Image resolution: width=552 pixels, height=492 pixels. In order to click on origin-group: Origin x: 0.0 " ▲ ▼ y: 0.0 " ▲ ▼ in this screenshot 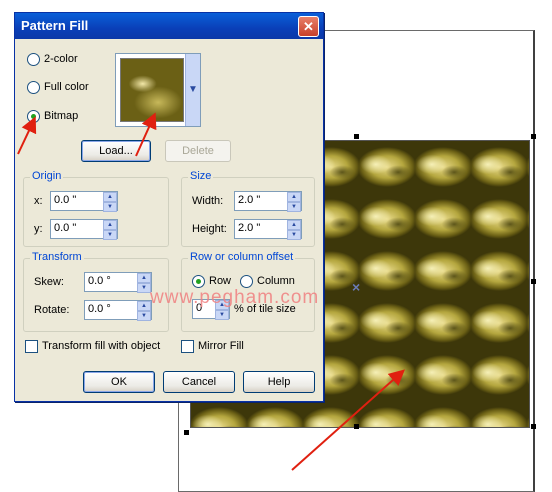, I will do `click(96, 208)`.